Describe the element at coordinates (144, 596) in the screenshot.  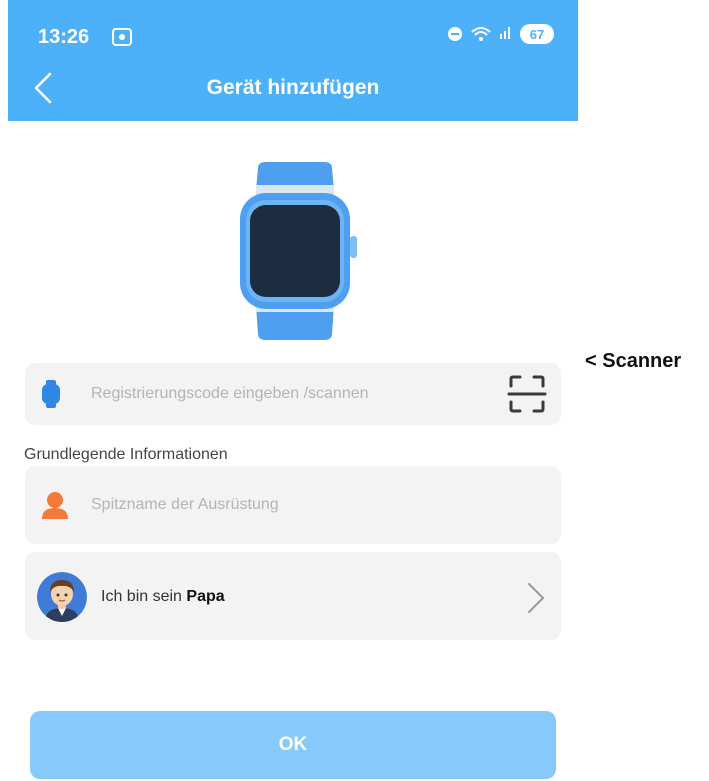
I see `relation-prefix: Ich bin sein` at that location.